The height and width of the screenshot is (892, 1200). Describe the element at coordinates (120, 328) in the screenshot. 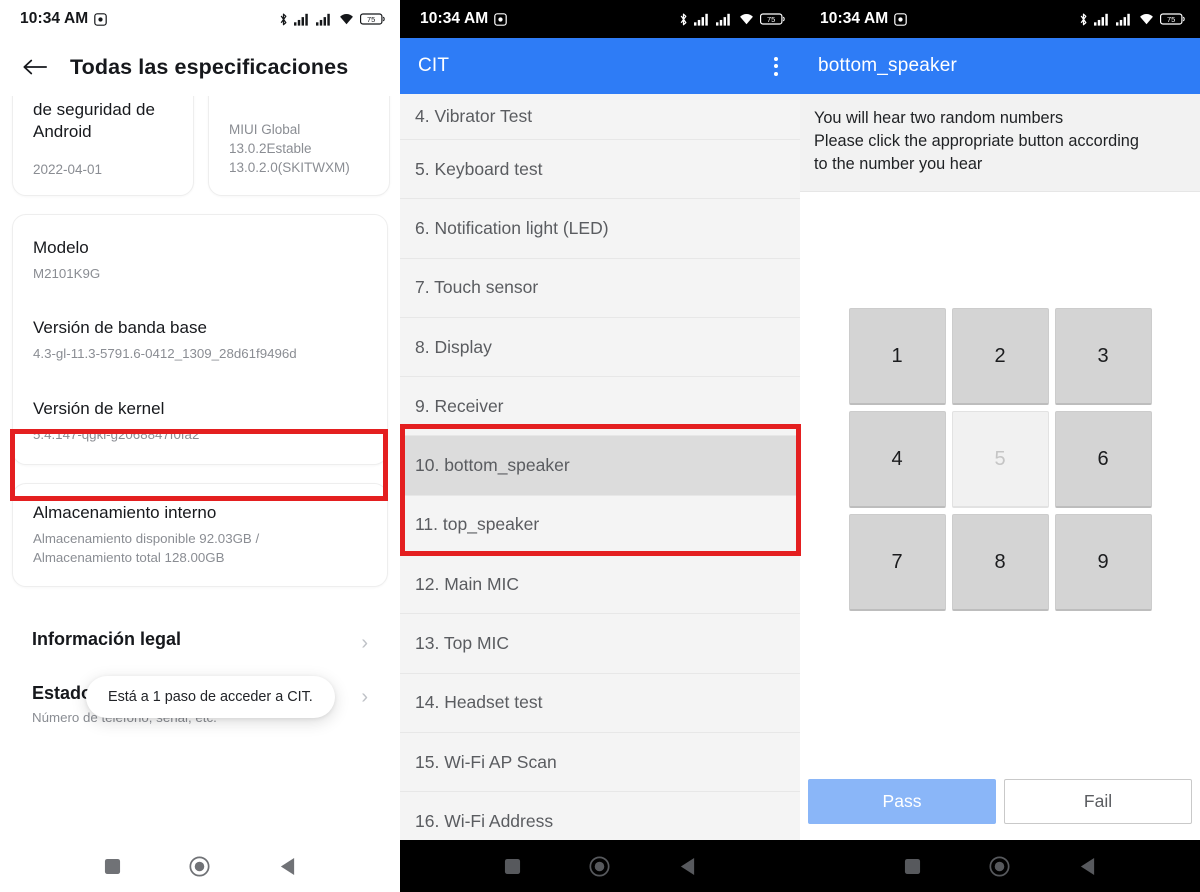

I see `spec-label: Versión de banda base` at that location.